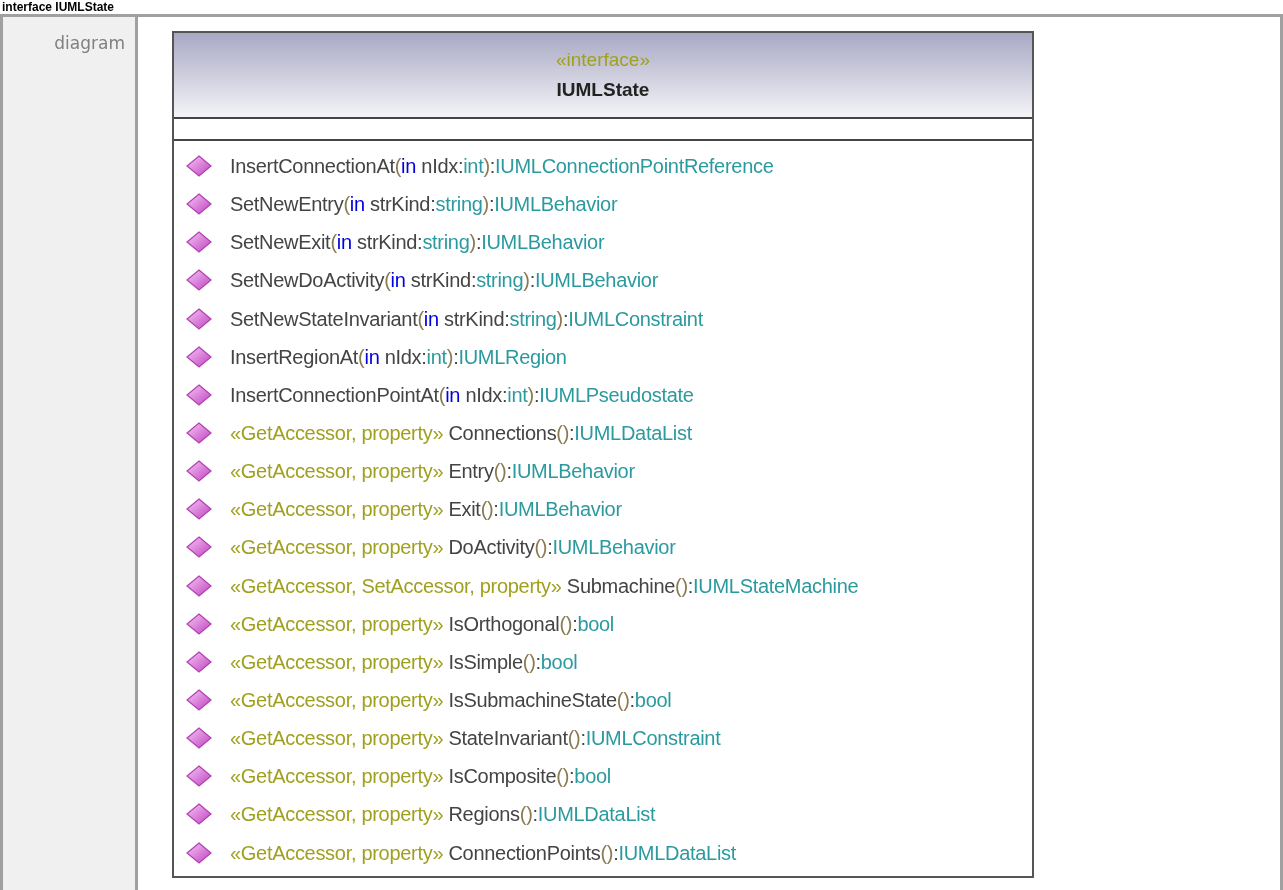 The image size is (1283, 890). What do you see at coordinates (422, 624) in the screenshot?
I see `operation-signature: «GetAccessor, property» IsOrthogonal():bool` at bounding box center [422, 624].